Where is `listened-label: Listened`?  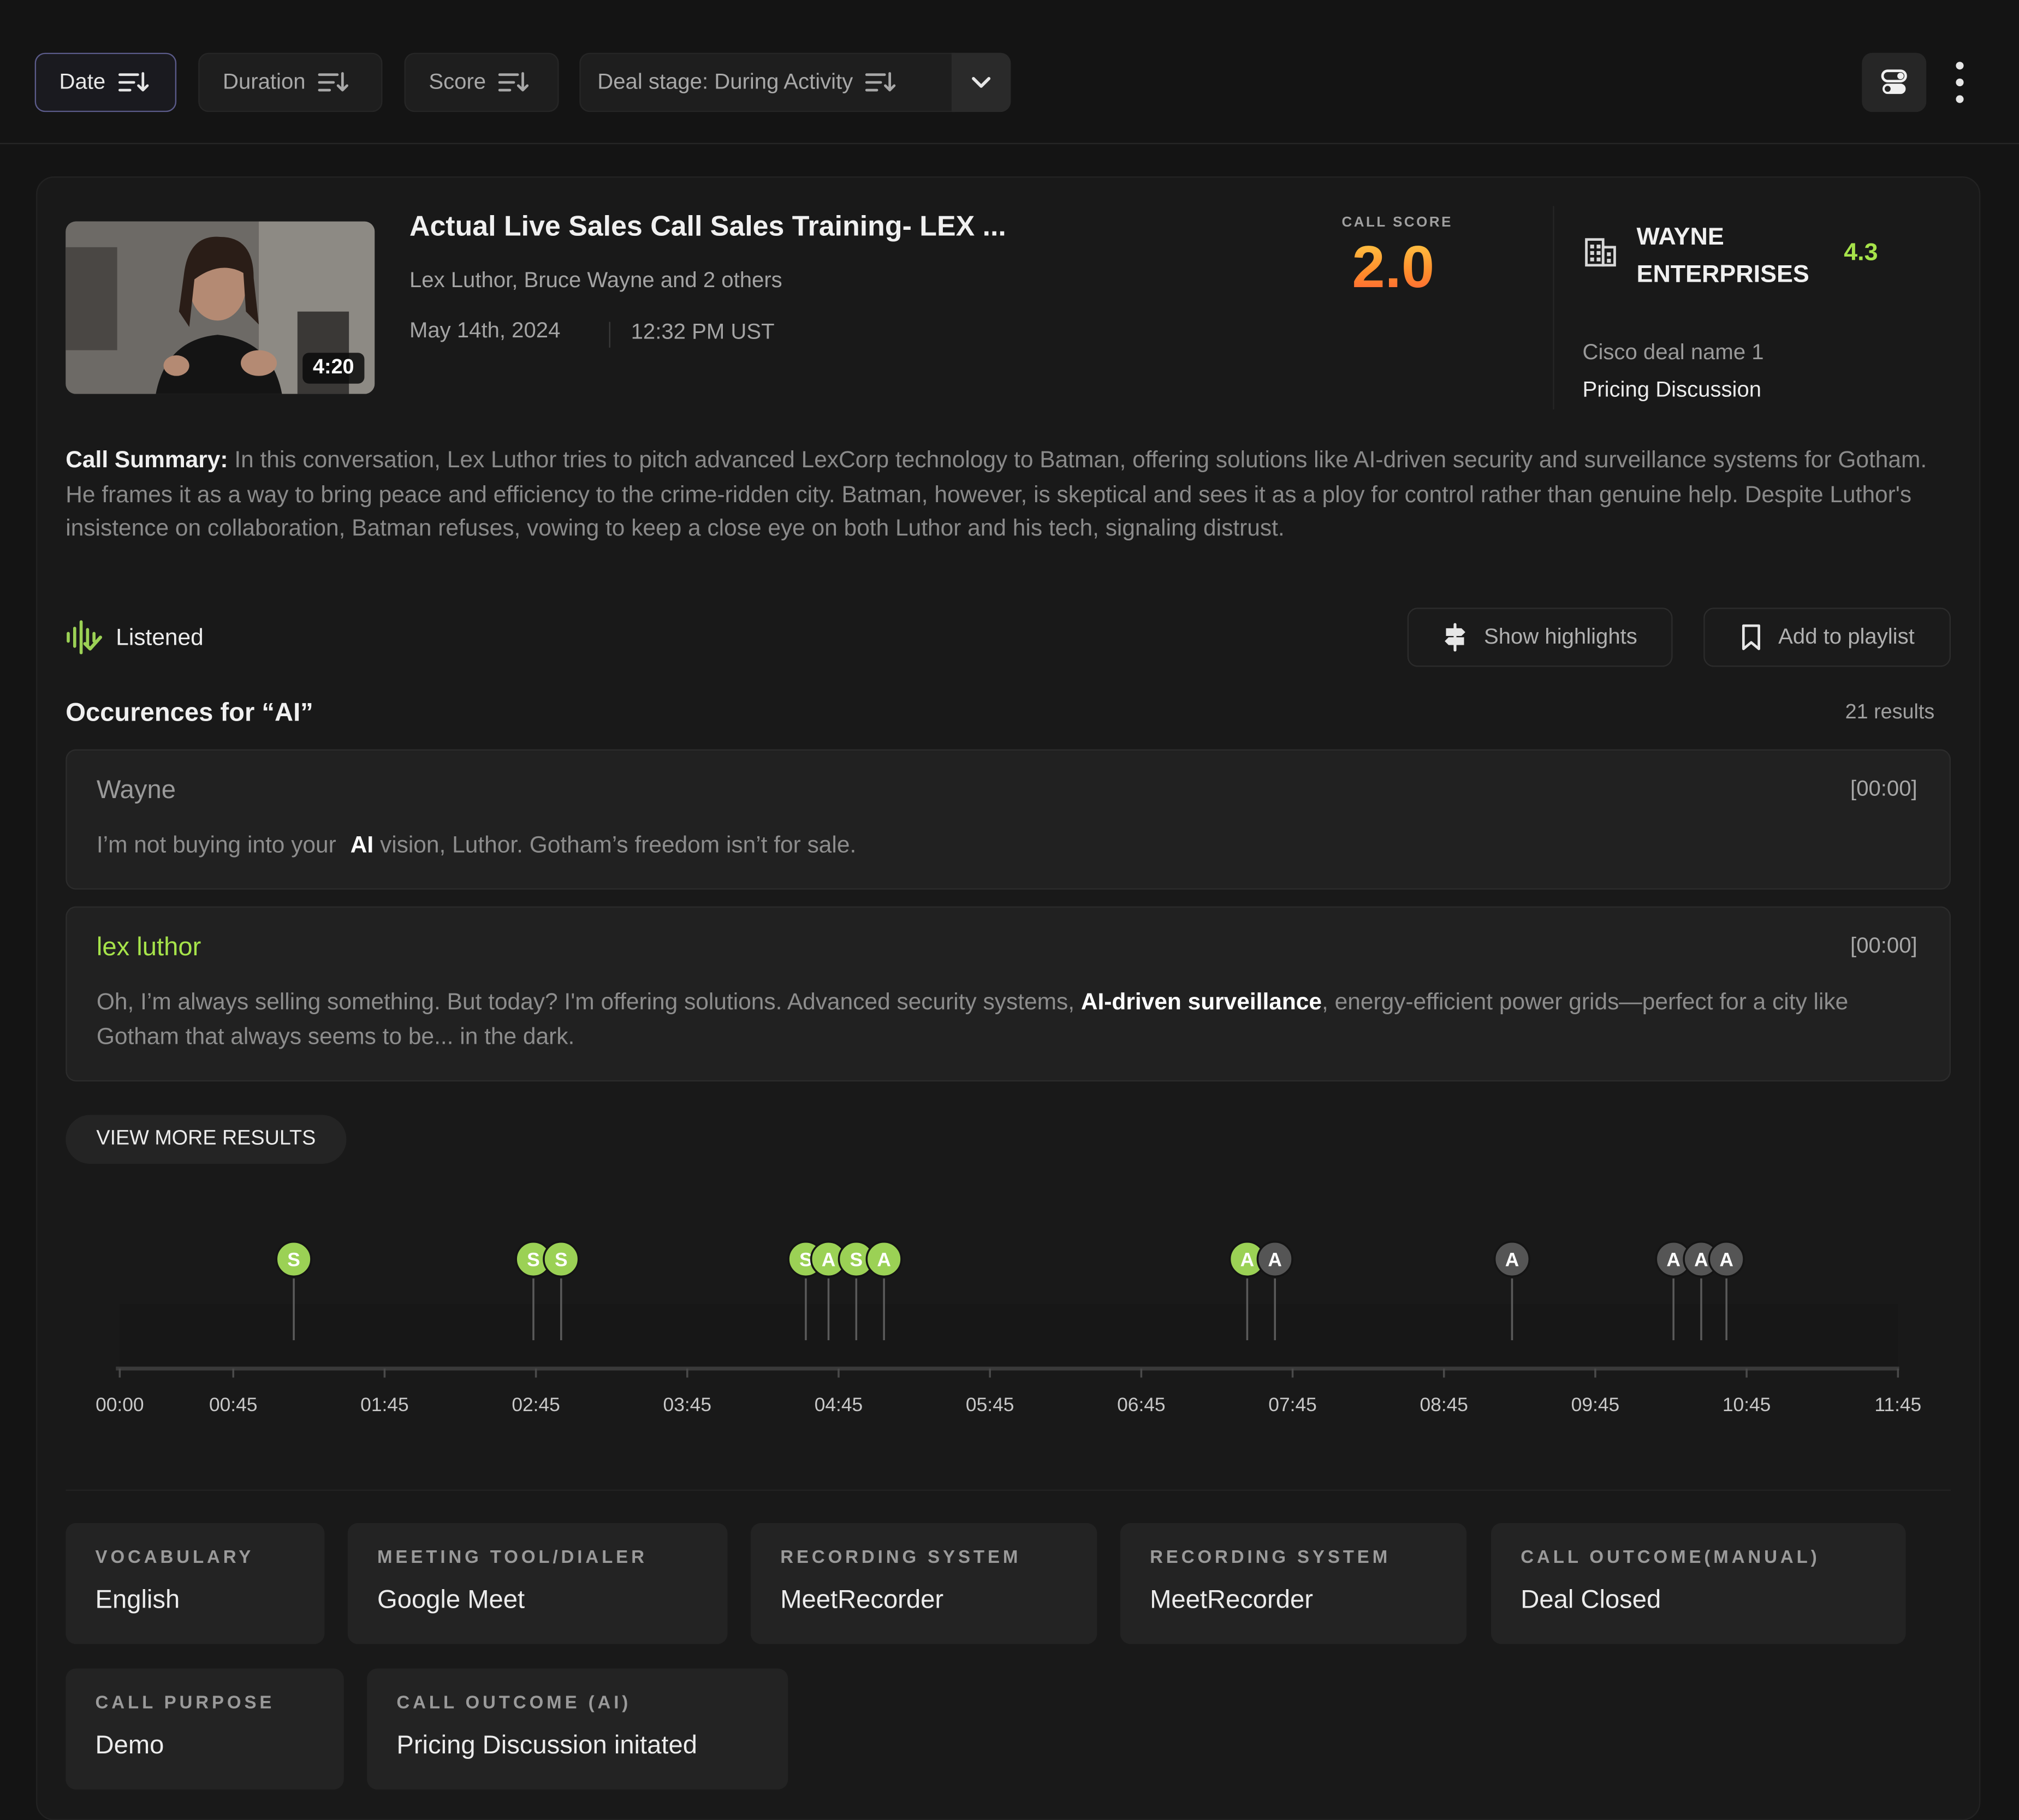
listened-label: Listened is located at coordinates (160, 636).